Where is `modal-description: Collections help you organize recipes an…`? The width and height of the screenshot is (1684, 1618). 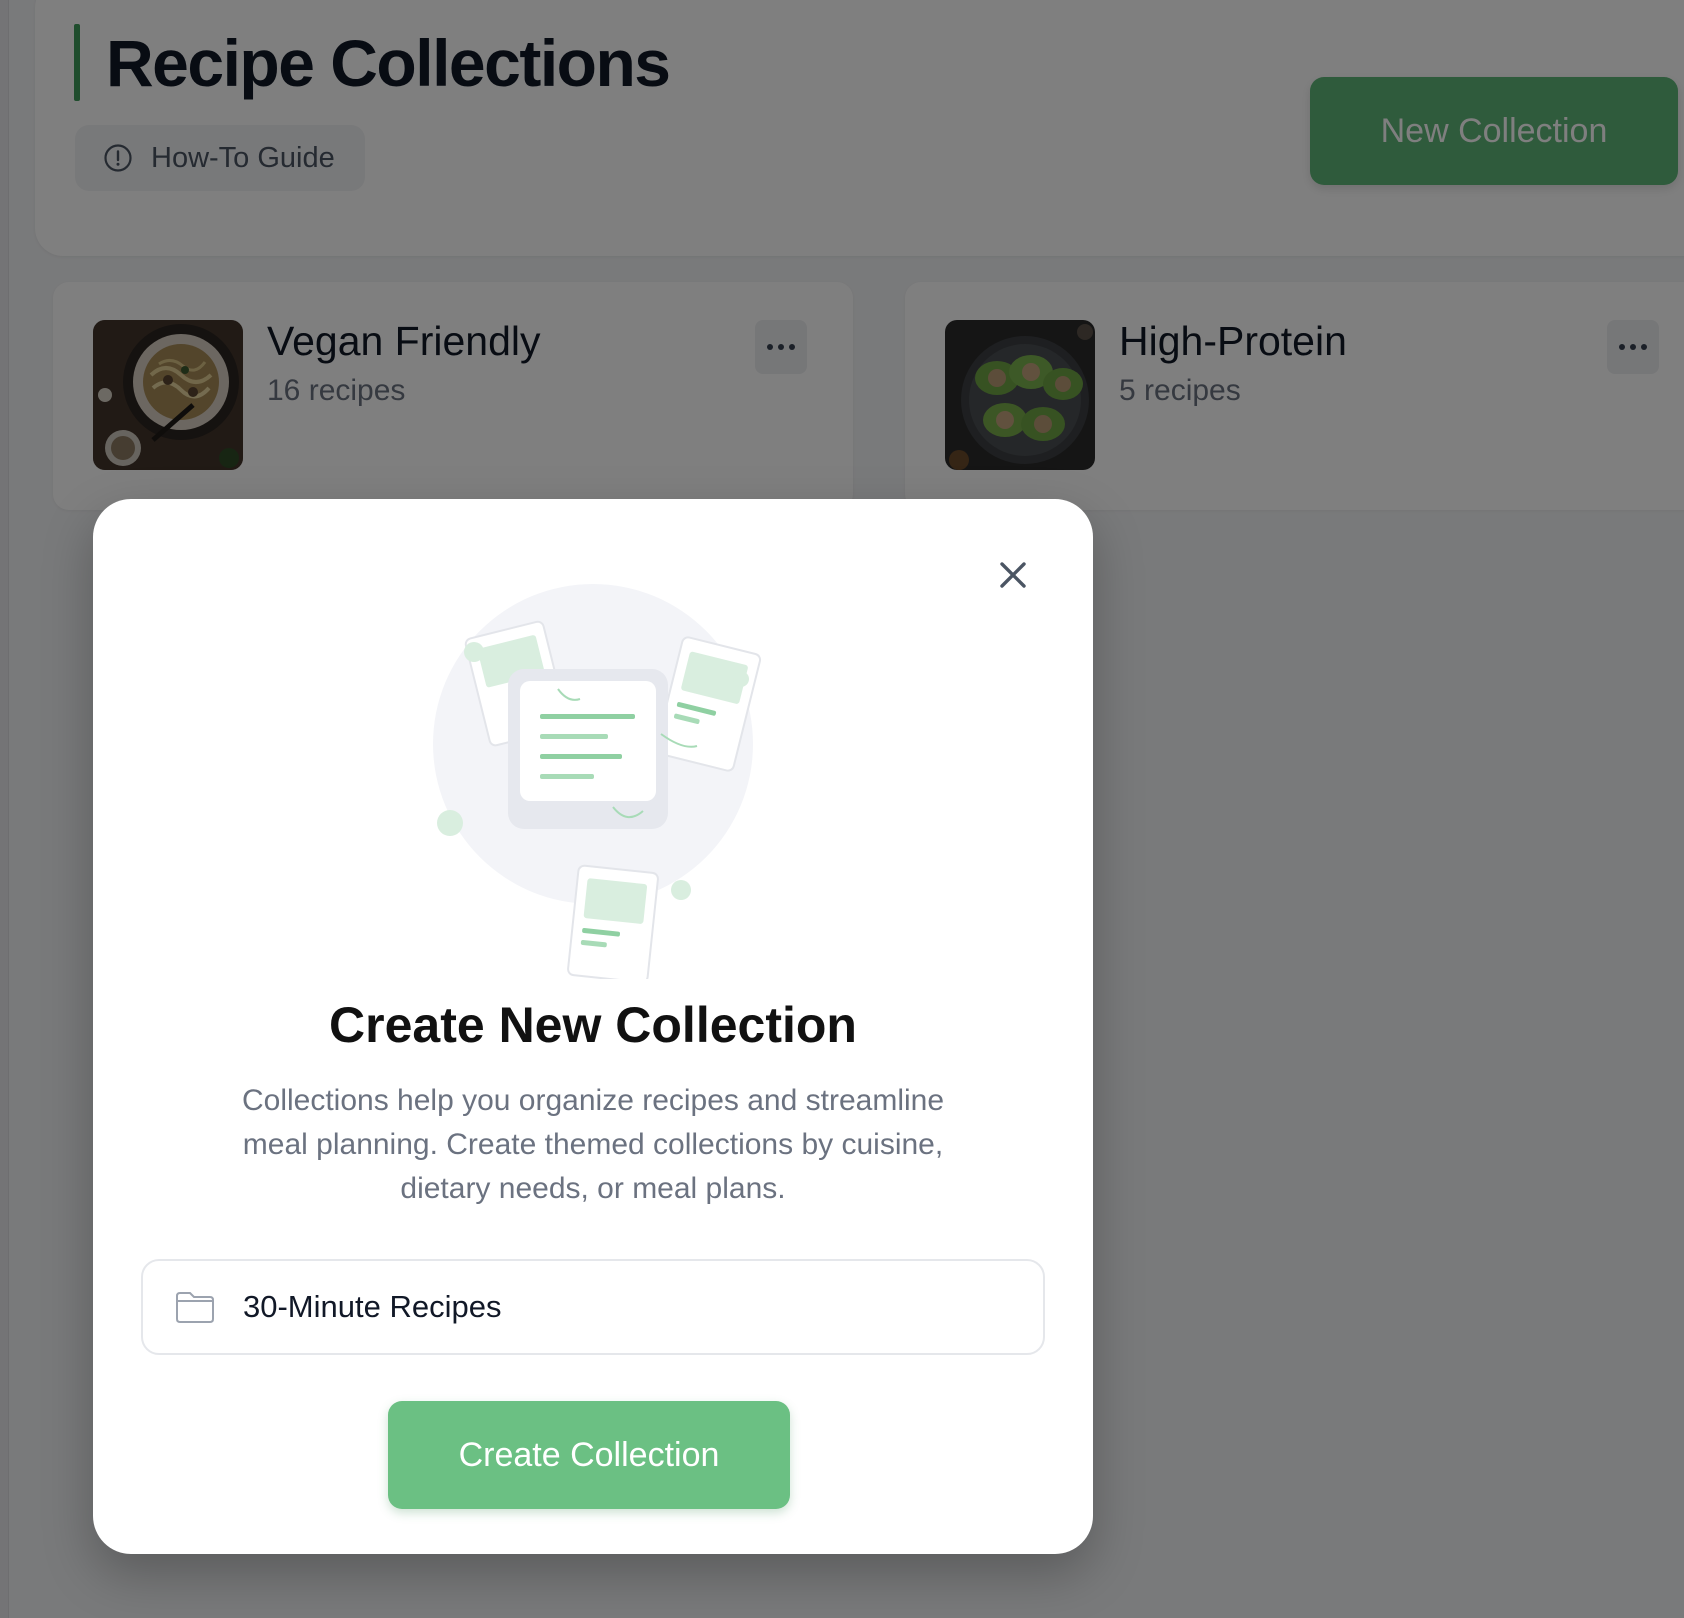 modal-description: Collections help you organize recipes an… is located at coordinates (593, 1144).